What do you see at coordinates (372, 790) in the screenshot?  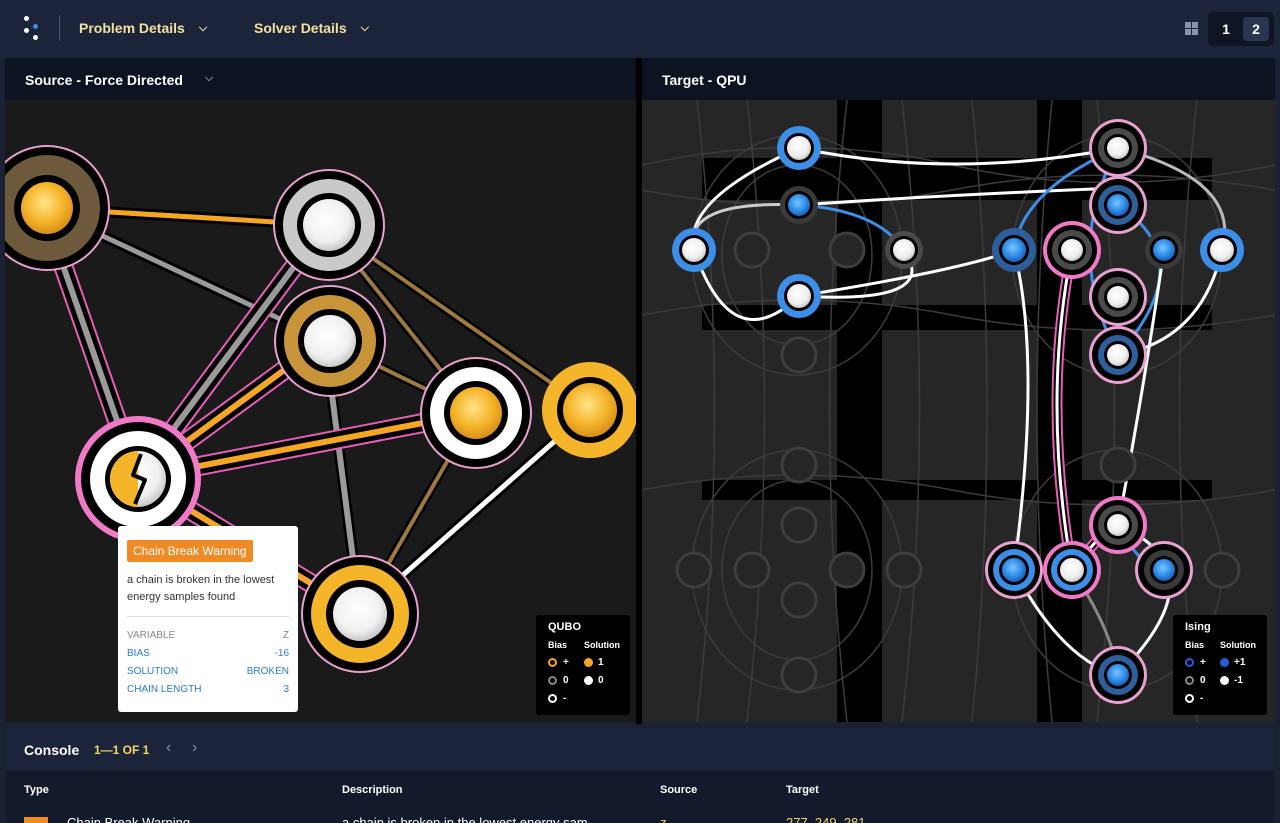 I see `column-header-description: Description` at bounding box center [372, 790].